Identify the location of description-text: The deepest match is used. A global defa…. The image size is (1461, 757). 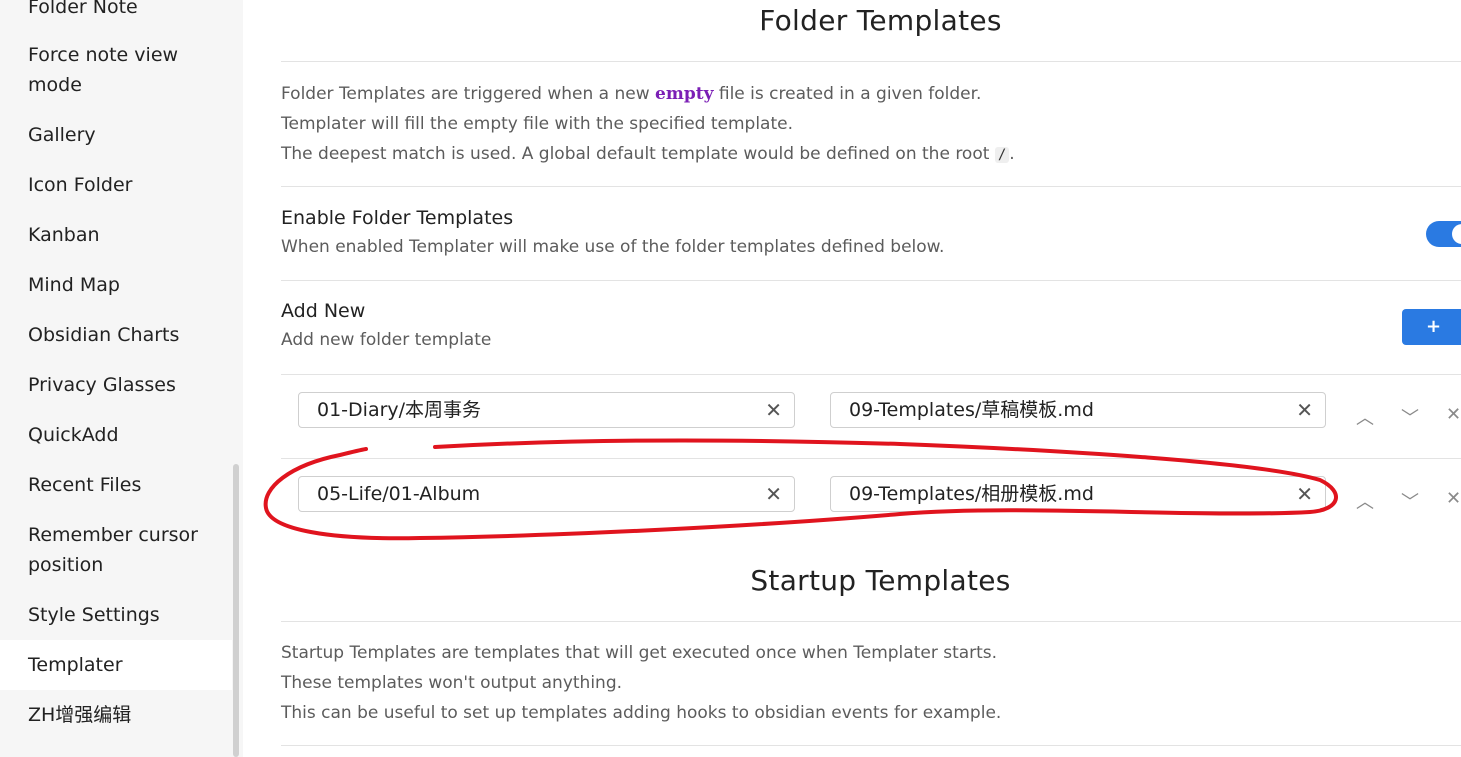
(638, 154).